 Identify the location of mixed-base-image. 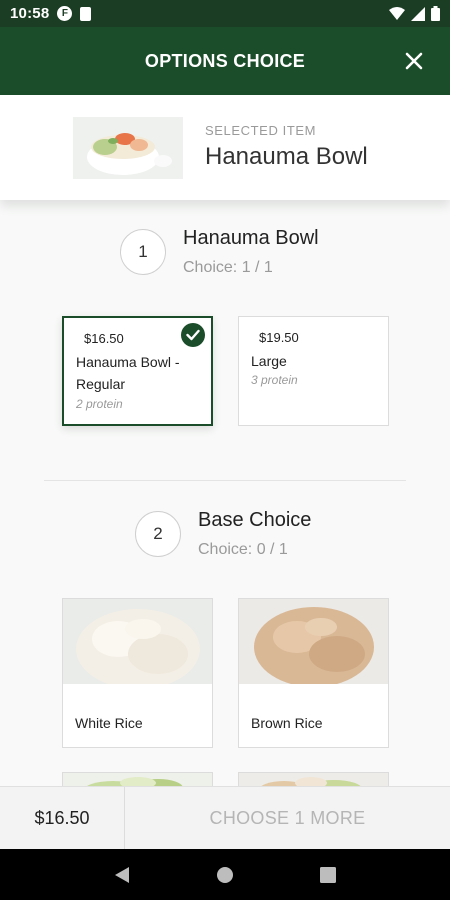
(313, 779).